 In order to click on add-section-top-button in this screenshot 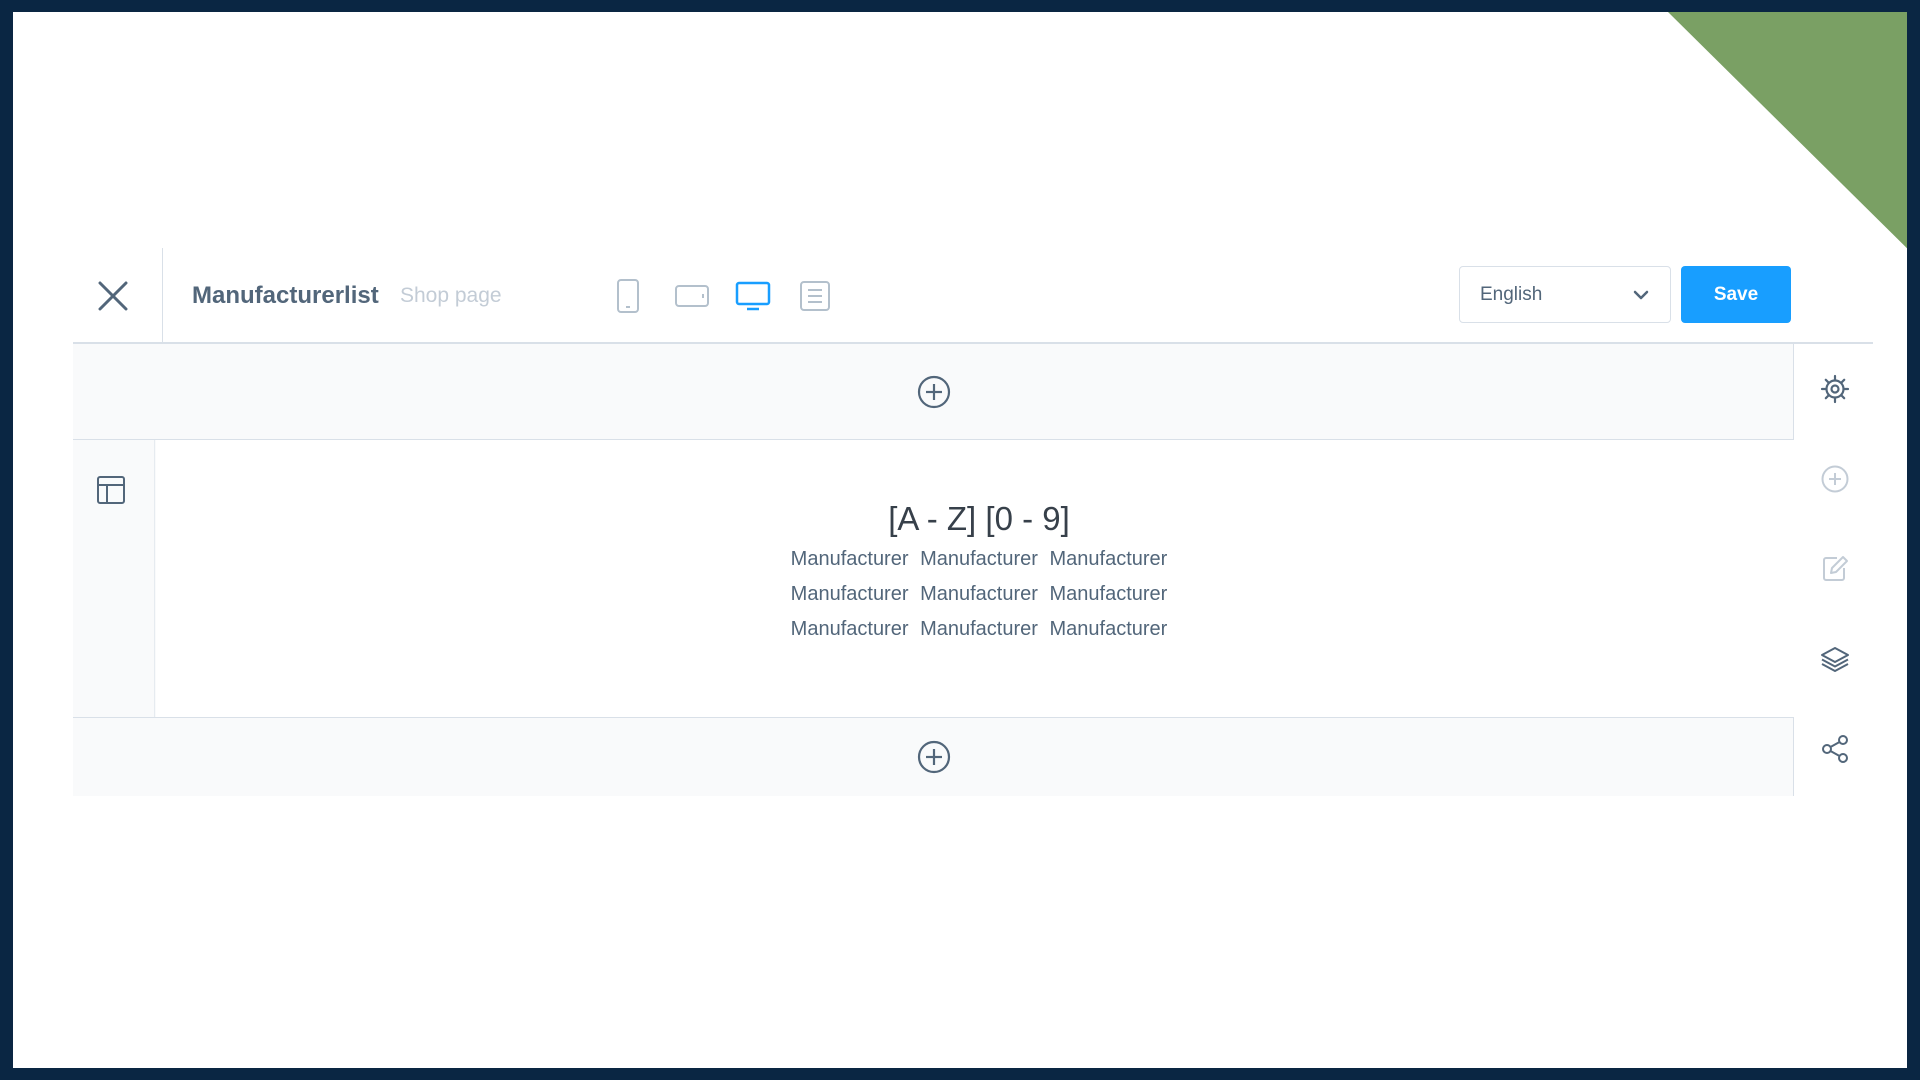, I will do `click(934, 392)`.